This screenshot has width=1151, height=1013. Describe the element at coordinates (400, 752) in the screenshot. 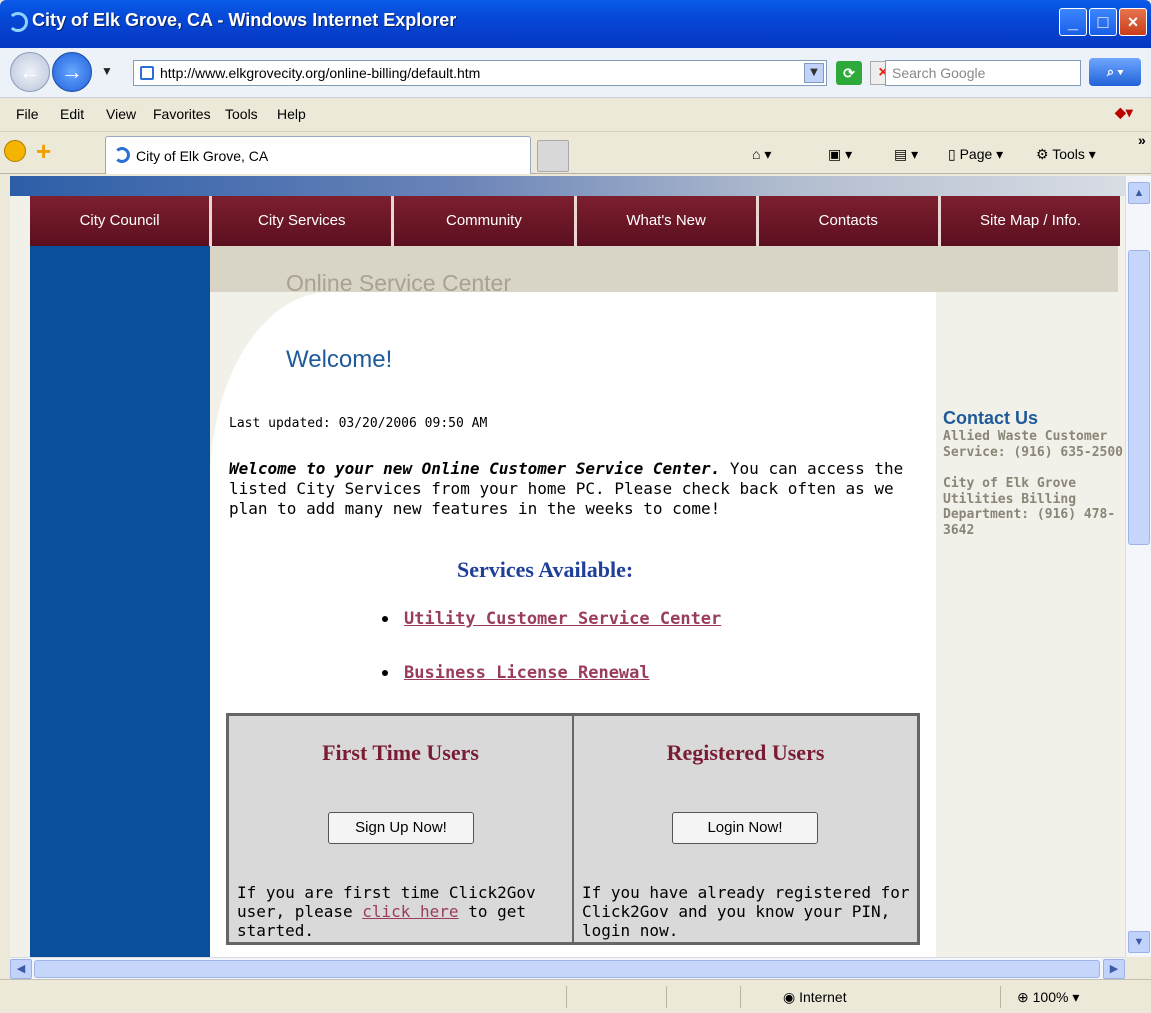

I see `first-time-users-title: First Time Users` at that location.